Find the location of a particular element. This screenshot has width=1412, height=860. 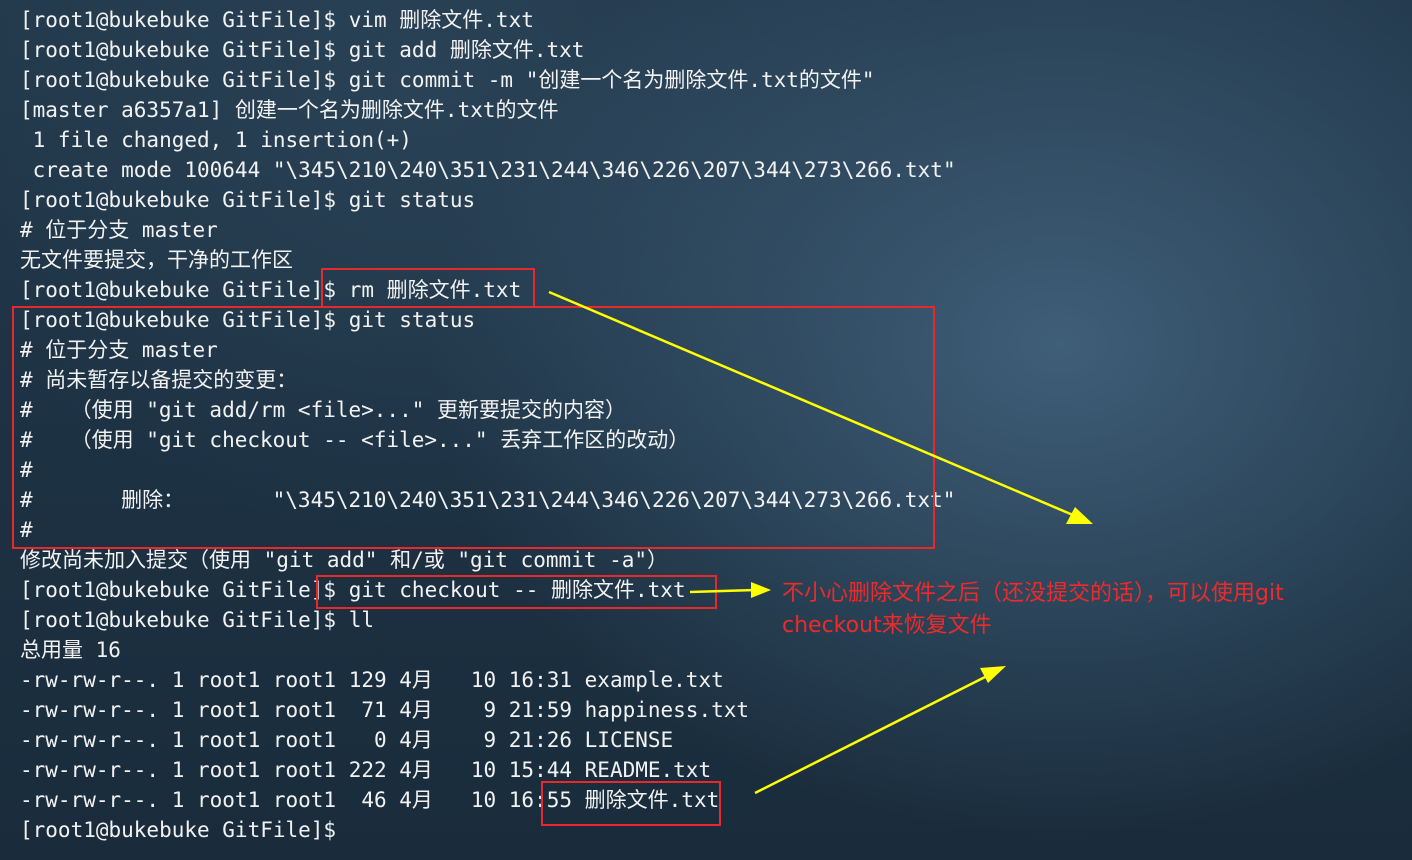

annotation-note: 不小心删除文件之后（还没提交的话），可以使用git checkout来恢复文件 is located at coordinates (1033, 609).